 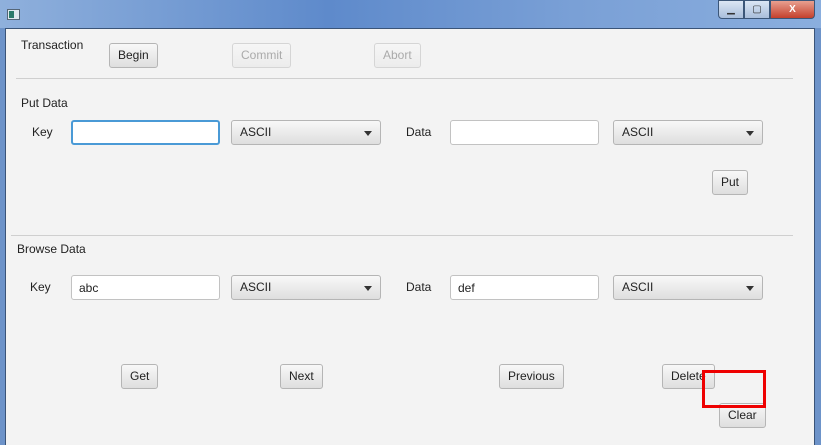 I want to click on title-bar: ▁ ▢ X, so click(x=410, y=14).